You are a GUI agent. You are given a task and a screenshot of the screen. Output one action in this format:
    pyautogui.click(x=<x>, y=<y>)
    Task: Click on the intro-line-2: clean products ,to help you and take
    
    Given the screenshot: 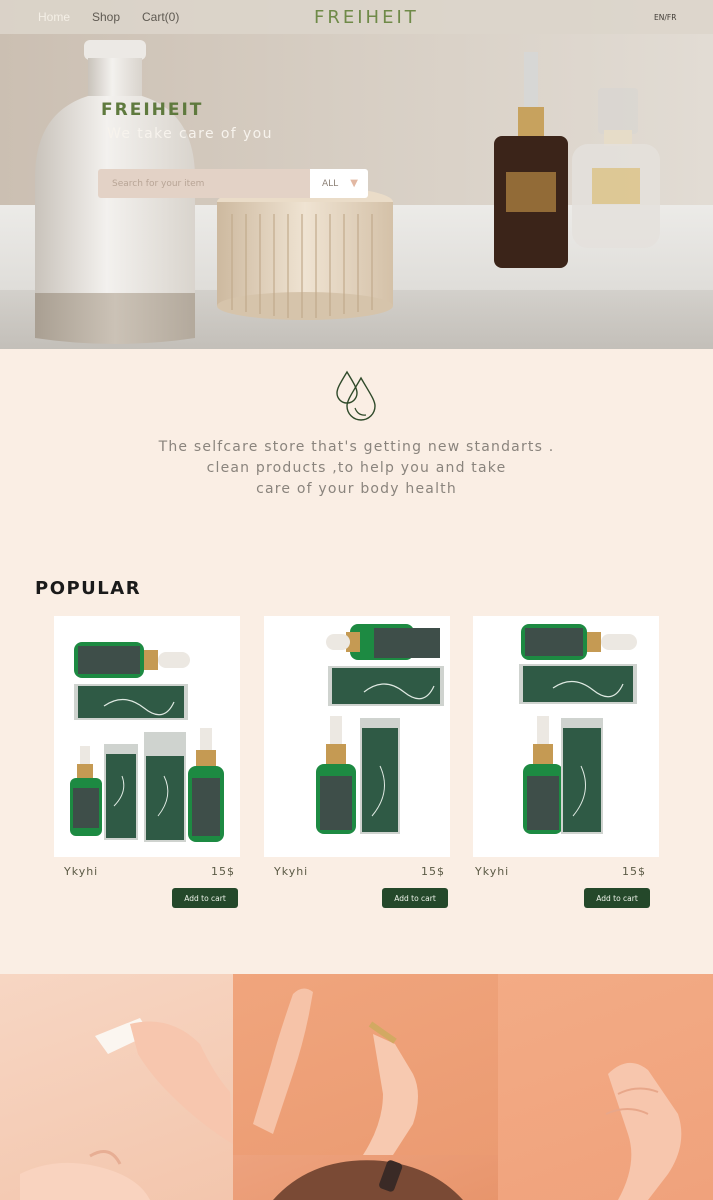 What is the action you would take?
    pyautogui.click(x=356, y=468)
    